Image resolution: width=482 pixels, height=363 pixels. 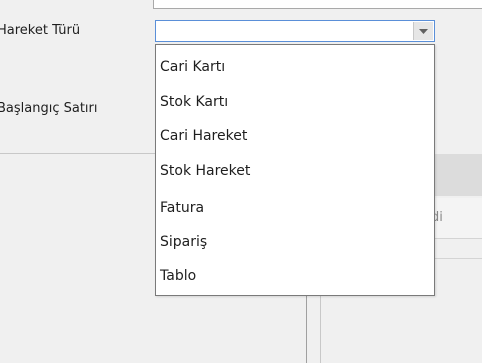 I want to click on baslangic-satiri-label: Başlangıç Satırı, so click(x=49, y=108).